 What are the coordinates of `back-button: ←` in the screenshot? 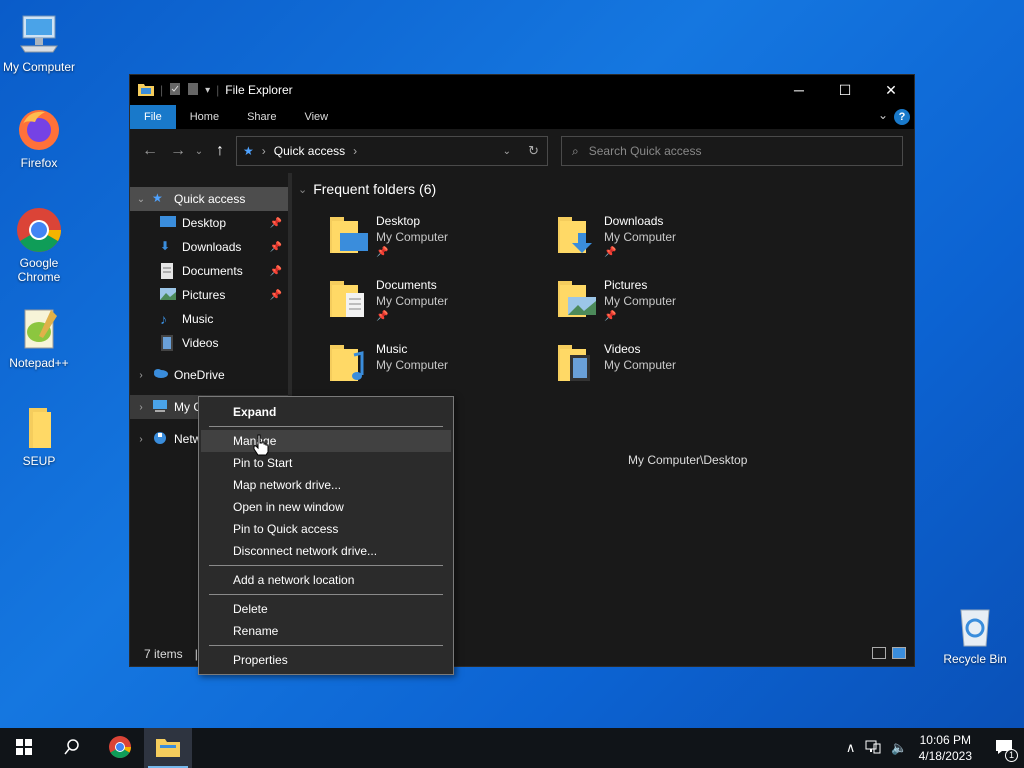 It's located at (150, 151).